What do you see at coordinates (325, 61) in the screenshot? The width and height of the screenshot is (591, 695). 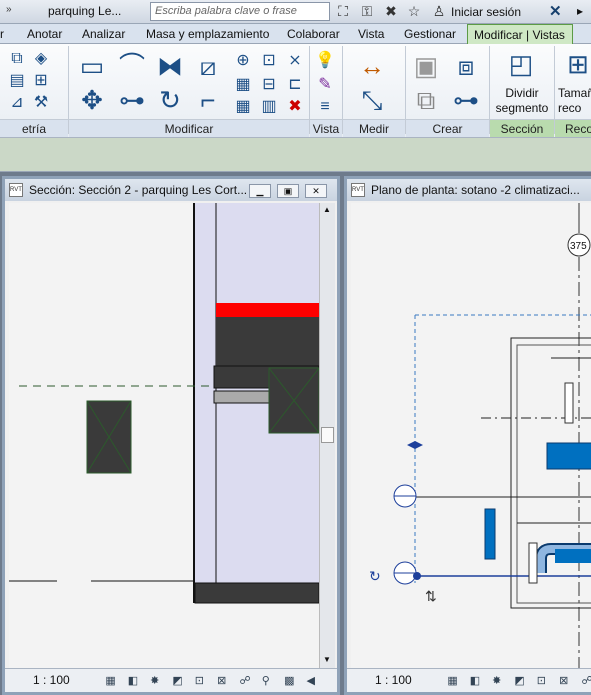 I see `light-bulb-icon: 💡` at bounding box center [325, 61].